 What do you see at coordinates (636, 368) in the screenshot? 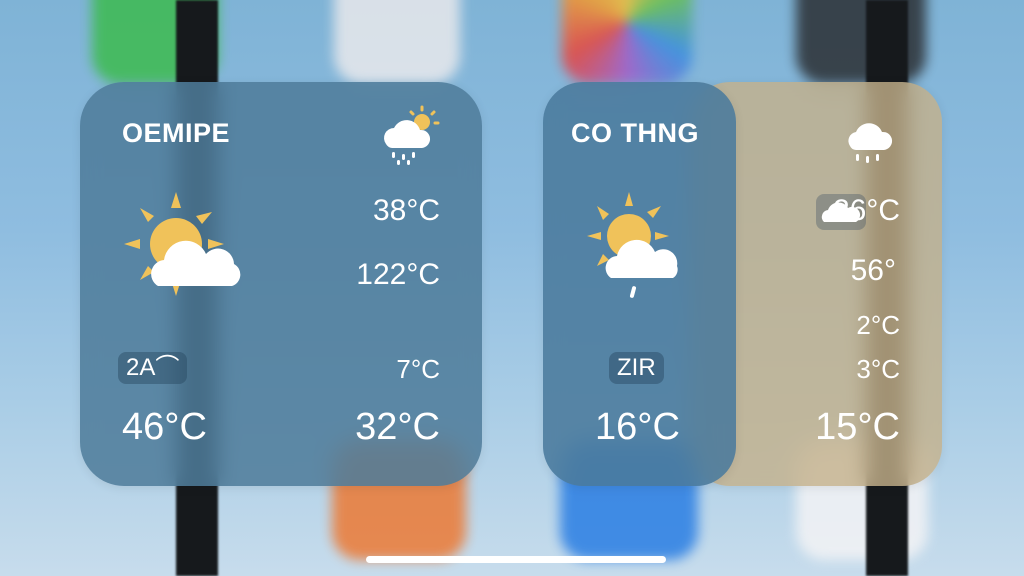
I see `status-badge: ZIR` at bounding box center [636, 368].